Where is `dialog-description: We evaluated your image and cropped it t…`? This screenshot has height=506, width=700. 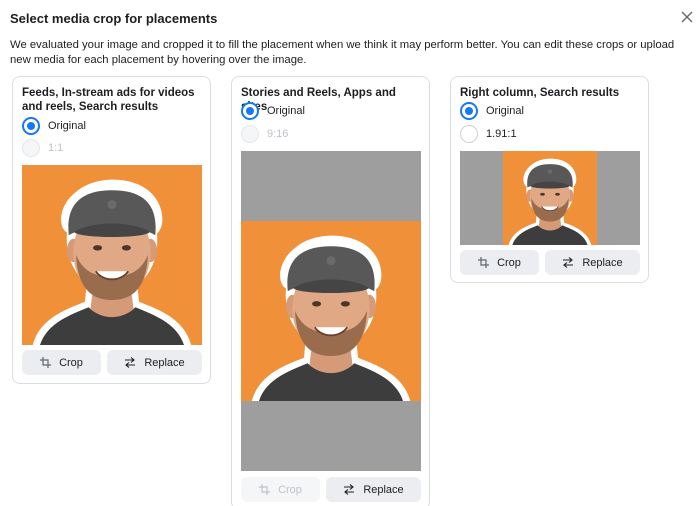
dialog-description: We evaluated your image and cropped it t… is located at coordinates (342, 52).